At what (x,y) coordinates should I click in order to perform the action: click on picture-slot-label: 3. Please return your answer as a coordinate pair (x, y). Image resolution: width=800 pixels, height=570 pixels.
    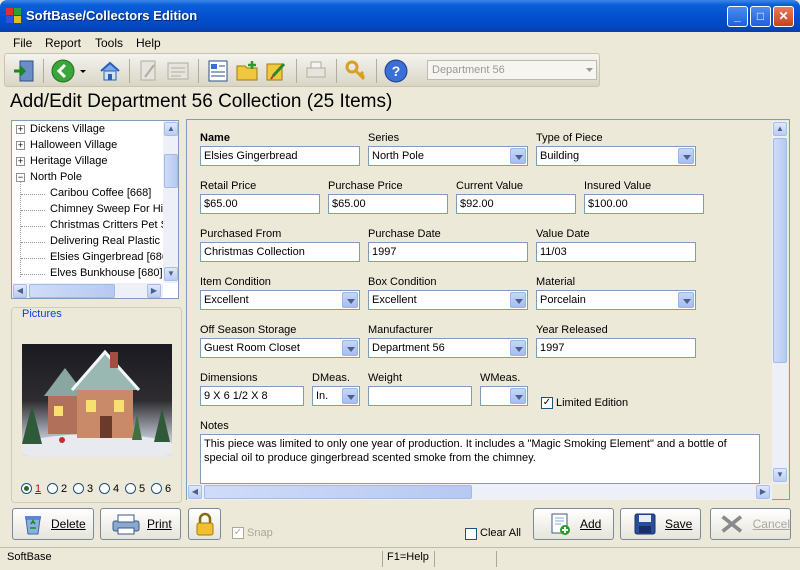
    Looking at the image, I should click on (90, 489).